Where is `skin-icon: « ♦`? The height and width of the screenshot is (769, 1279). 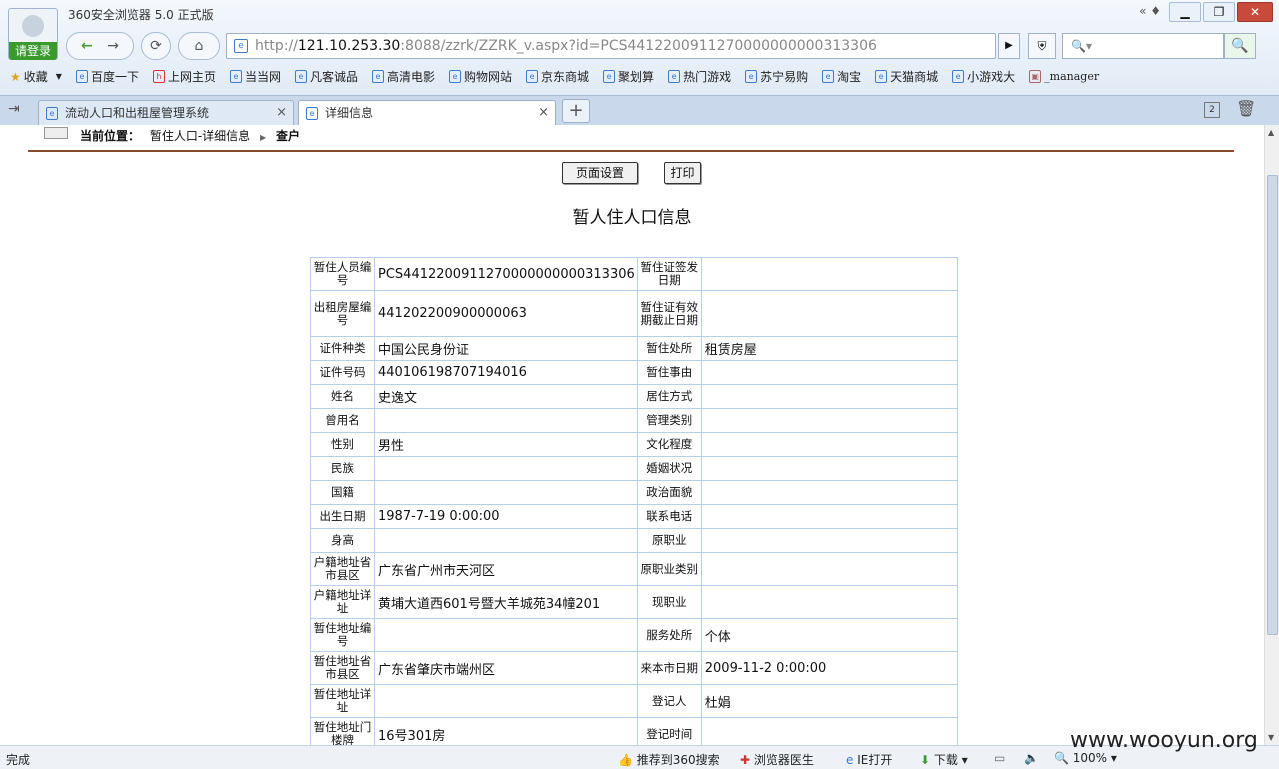
skin-icon: « ♦ is located at coordinates (1150, 11).